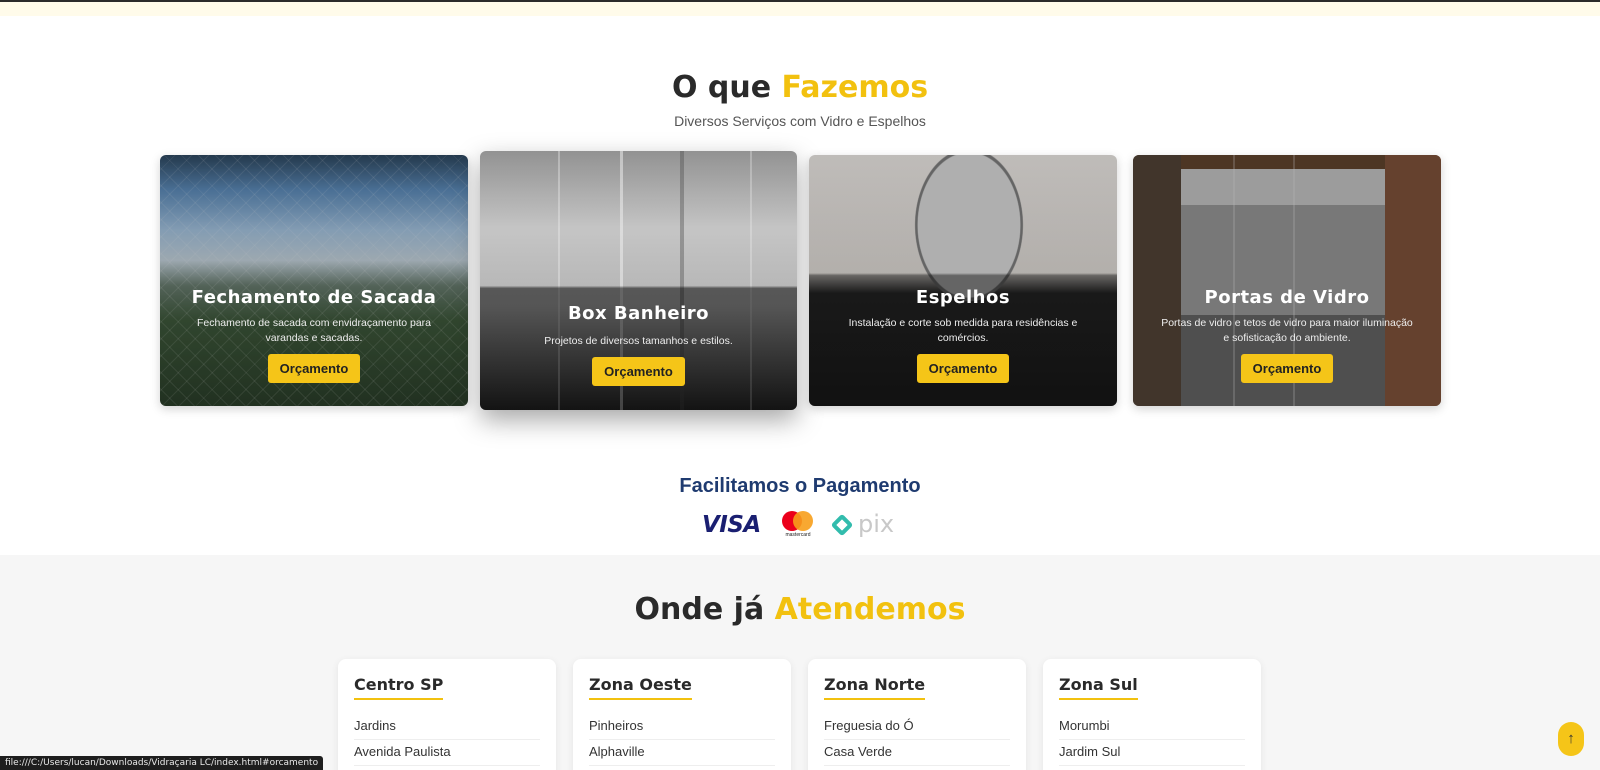  I want to click on area-list: Jardins Avenida Paulista, so click(447, 740).